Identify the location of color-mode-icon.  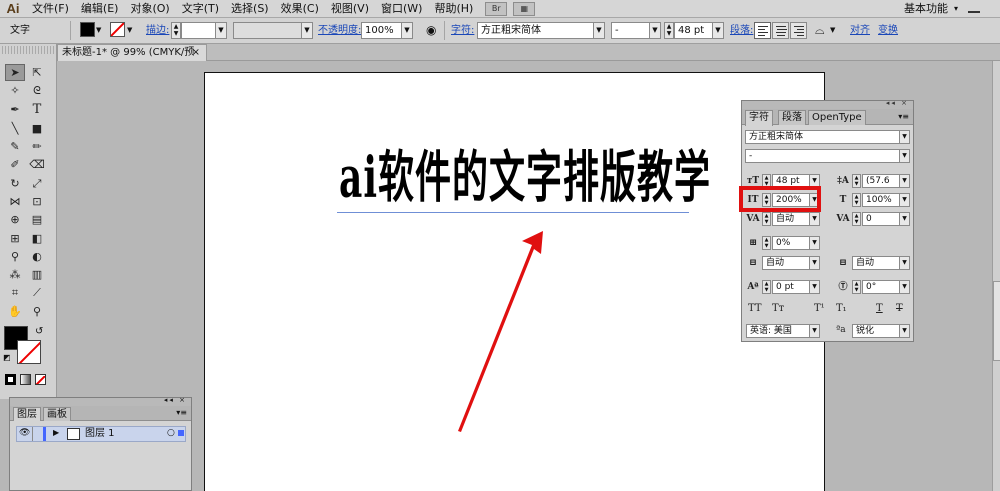
(10, 379).